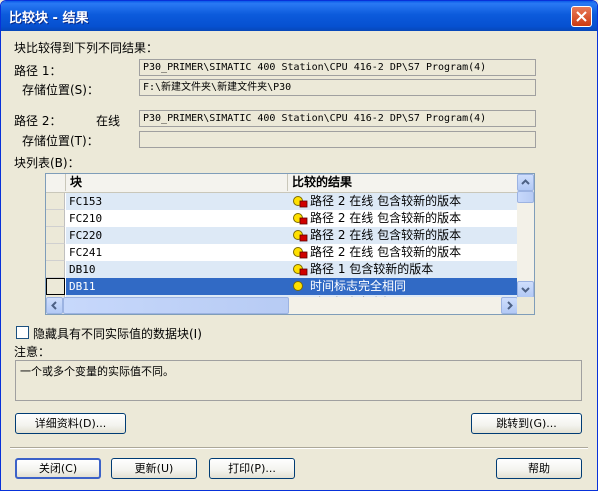  I want to click on block-name-cell: DB11, so click(82, 286).